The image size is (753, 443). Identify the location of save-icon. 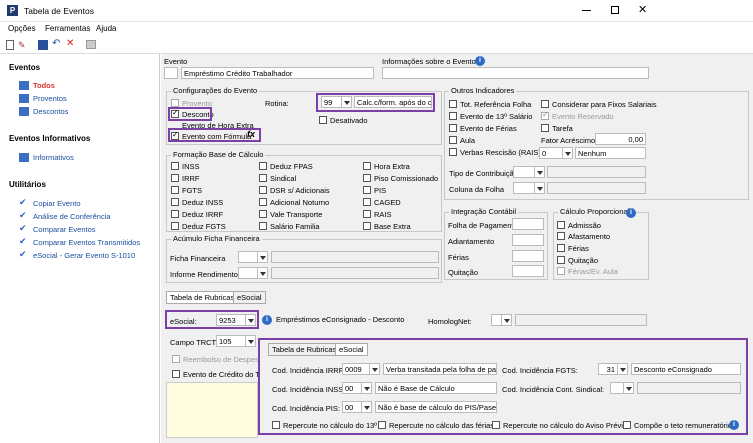
(43, 45).